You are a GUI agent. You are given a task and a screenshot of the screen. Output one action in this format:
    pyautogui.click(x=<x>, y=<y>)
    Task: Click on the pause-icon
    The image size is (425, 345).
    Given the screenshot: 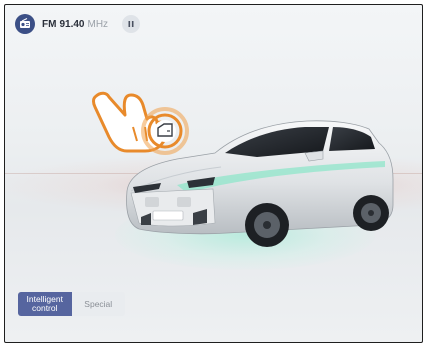 What is the action you would take?
    pyautogui.click(x=131, y=24)
    